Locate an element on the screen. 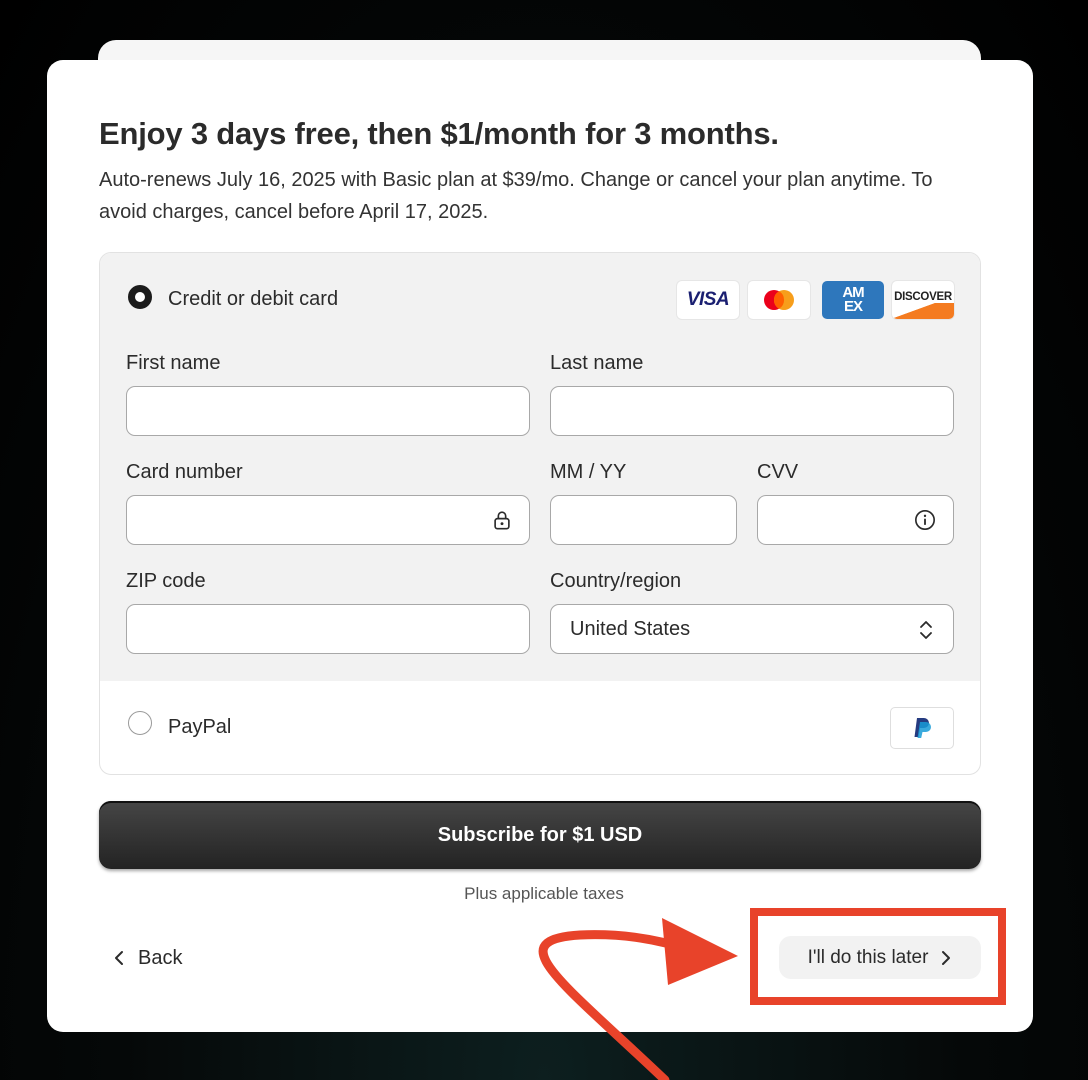 The image size is (1088, 1080). visa-logo-icon: VISA is located at coordinates (708, 300).